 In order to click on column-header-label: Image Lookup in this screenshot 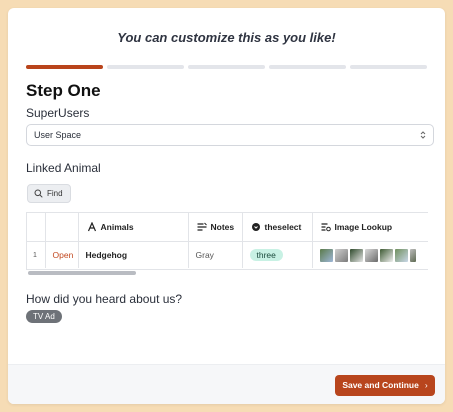, I will do `click(363, 226)`.